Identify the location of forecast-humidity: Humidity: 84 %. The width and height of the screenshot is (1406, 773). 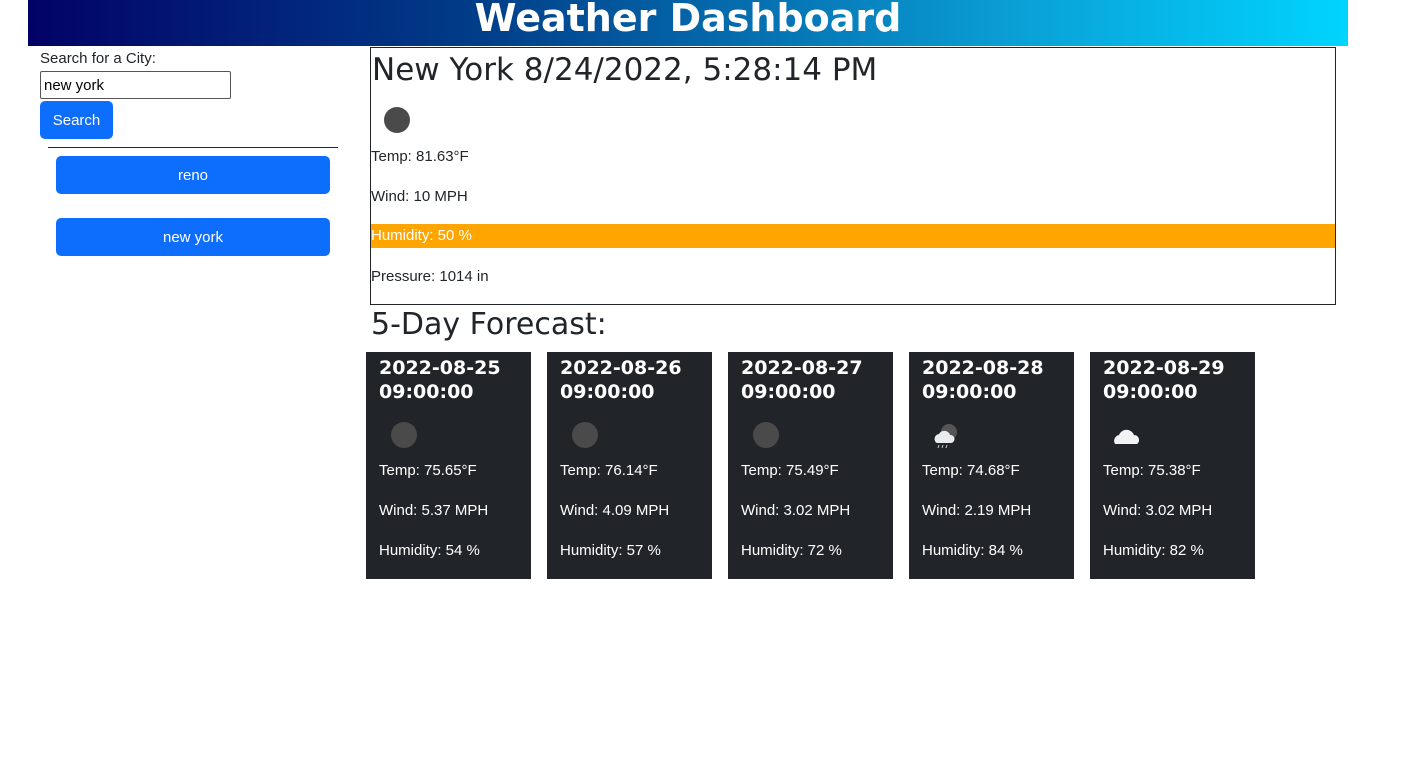
(972, 550).